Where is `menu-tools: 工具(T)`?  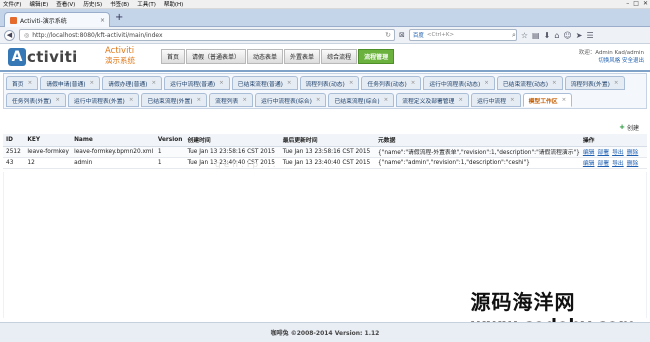 menu-tools: 工具(T) is located at coordinates (146, 4).